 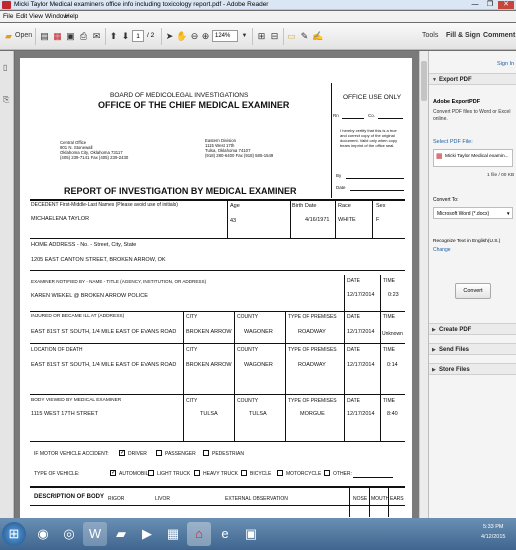 I want to click on menu-edit: Edit, so click(x=21, y=16).